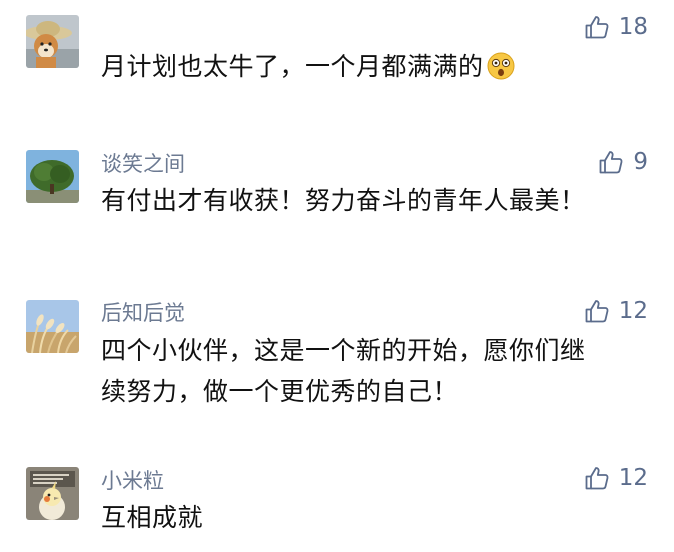 The image size is (674, 552). I want to click on cockatiel-avatar-icon, so click(52, 493).